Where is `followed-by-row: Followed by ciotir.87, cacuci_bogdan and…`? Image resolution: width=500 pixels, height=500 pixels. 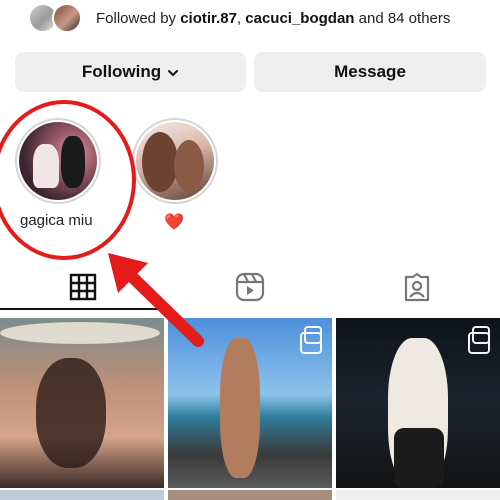 followed-by-row: Followed by ciotir.87, cacuci_bogdan and… is located at coordinates (239, 18).